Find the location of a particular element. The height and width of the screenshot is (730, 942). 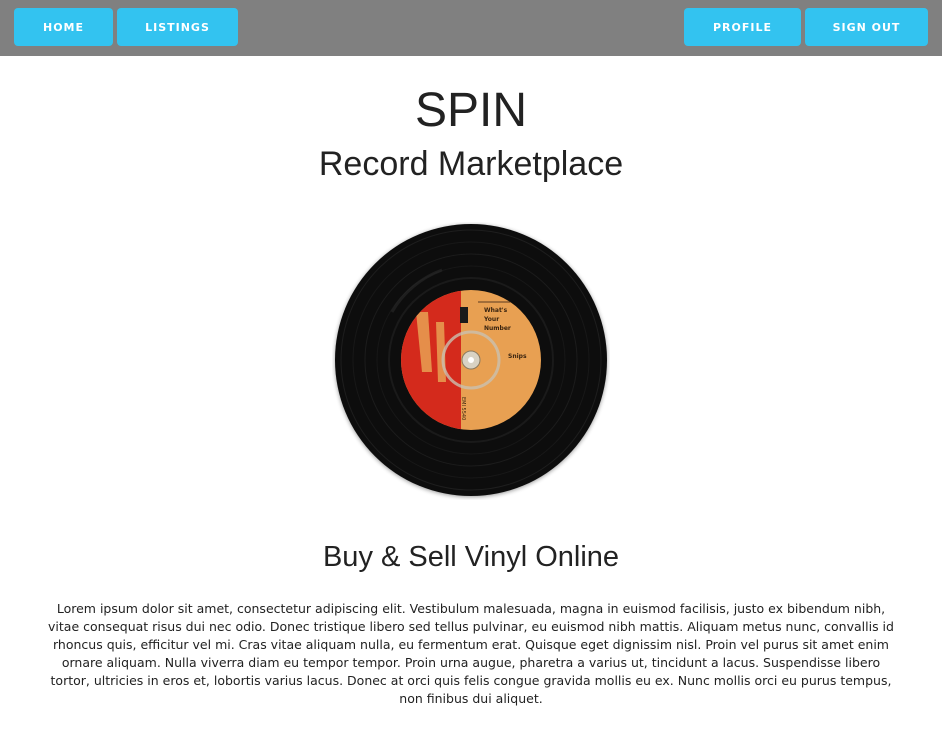

home-button: HOME is located at coordinates (63, 27).